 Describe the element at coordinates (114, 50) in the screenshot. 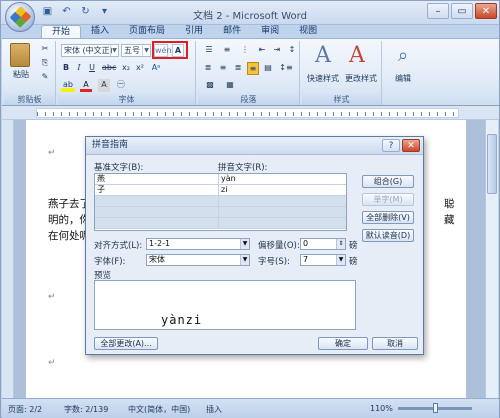

I see `chevron-down-icon: ▼` at that location.